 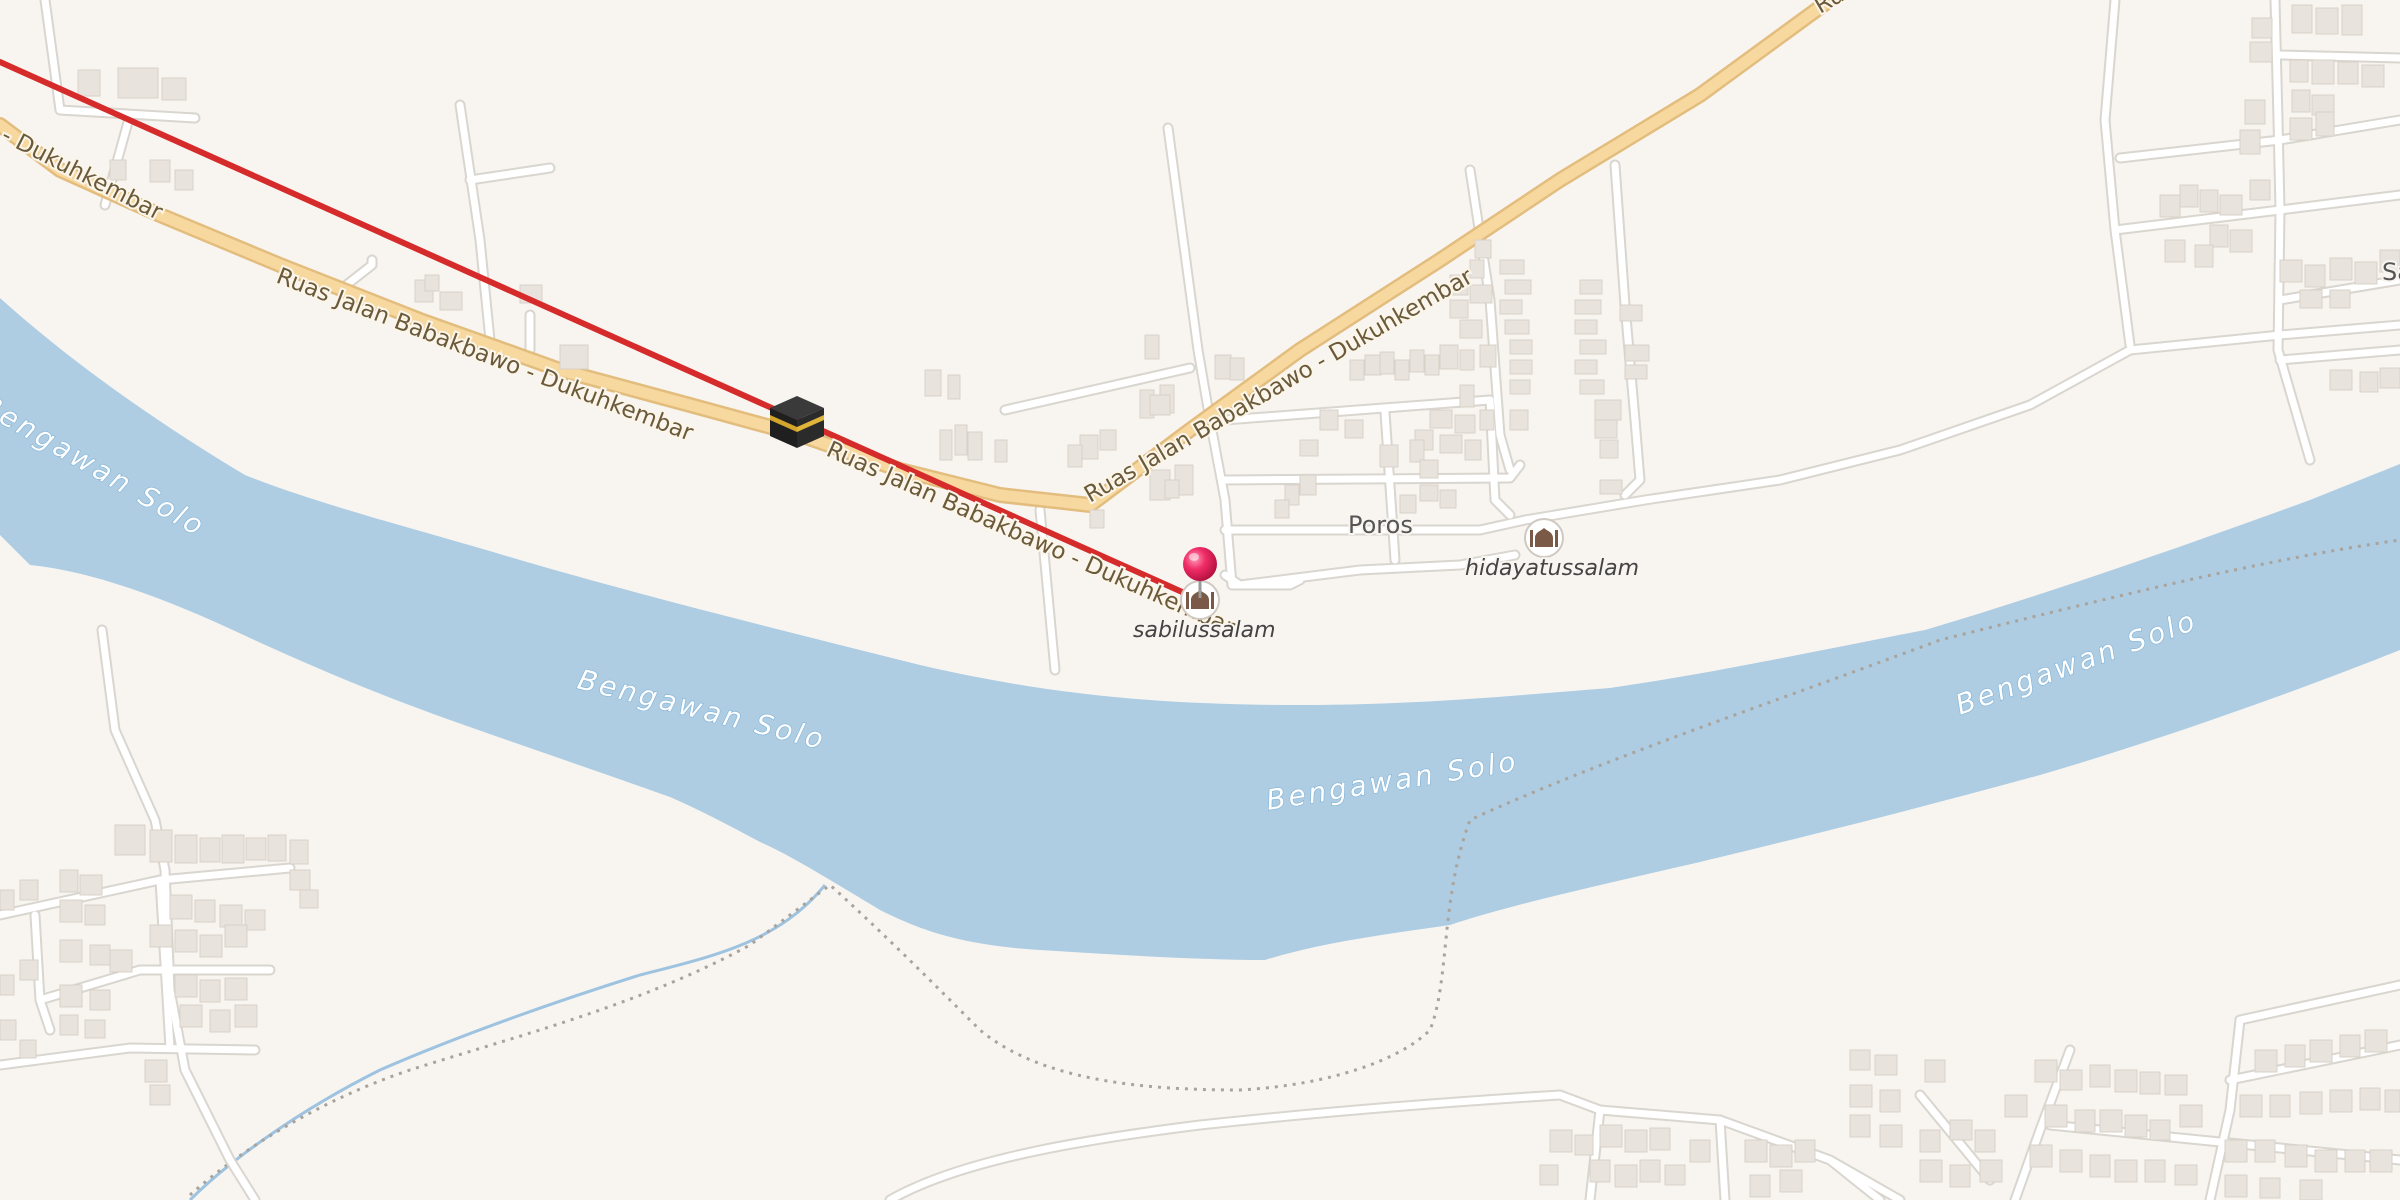 What do you see at coordinates (1204, 630) in the screenshot?
I see `poi-label-sabilussalam: sabilussalam` at bounding box center [1204, 630].